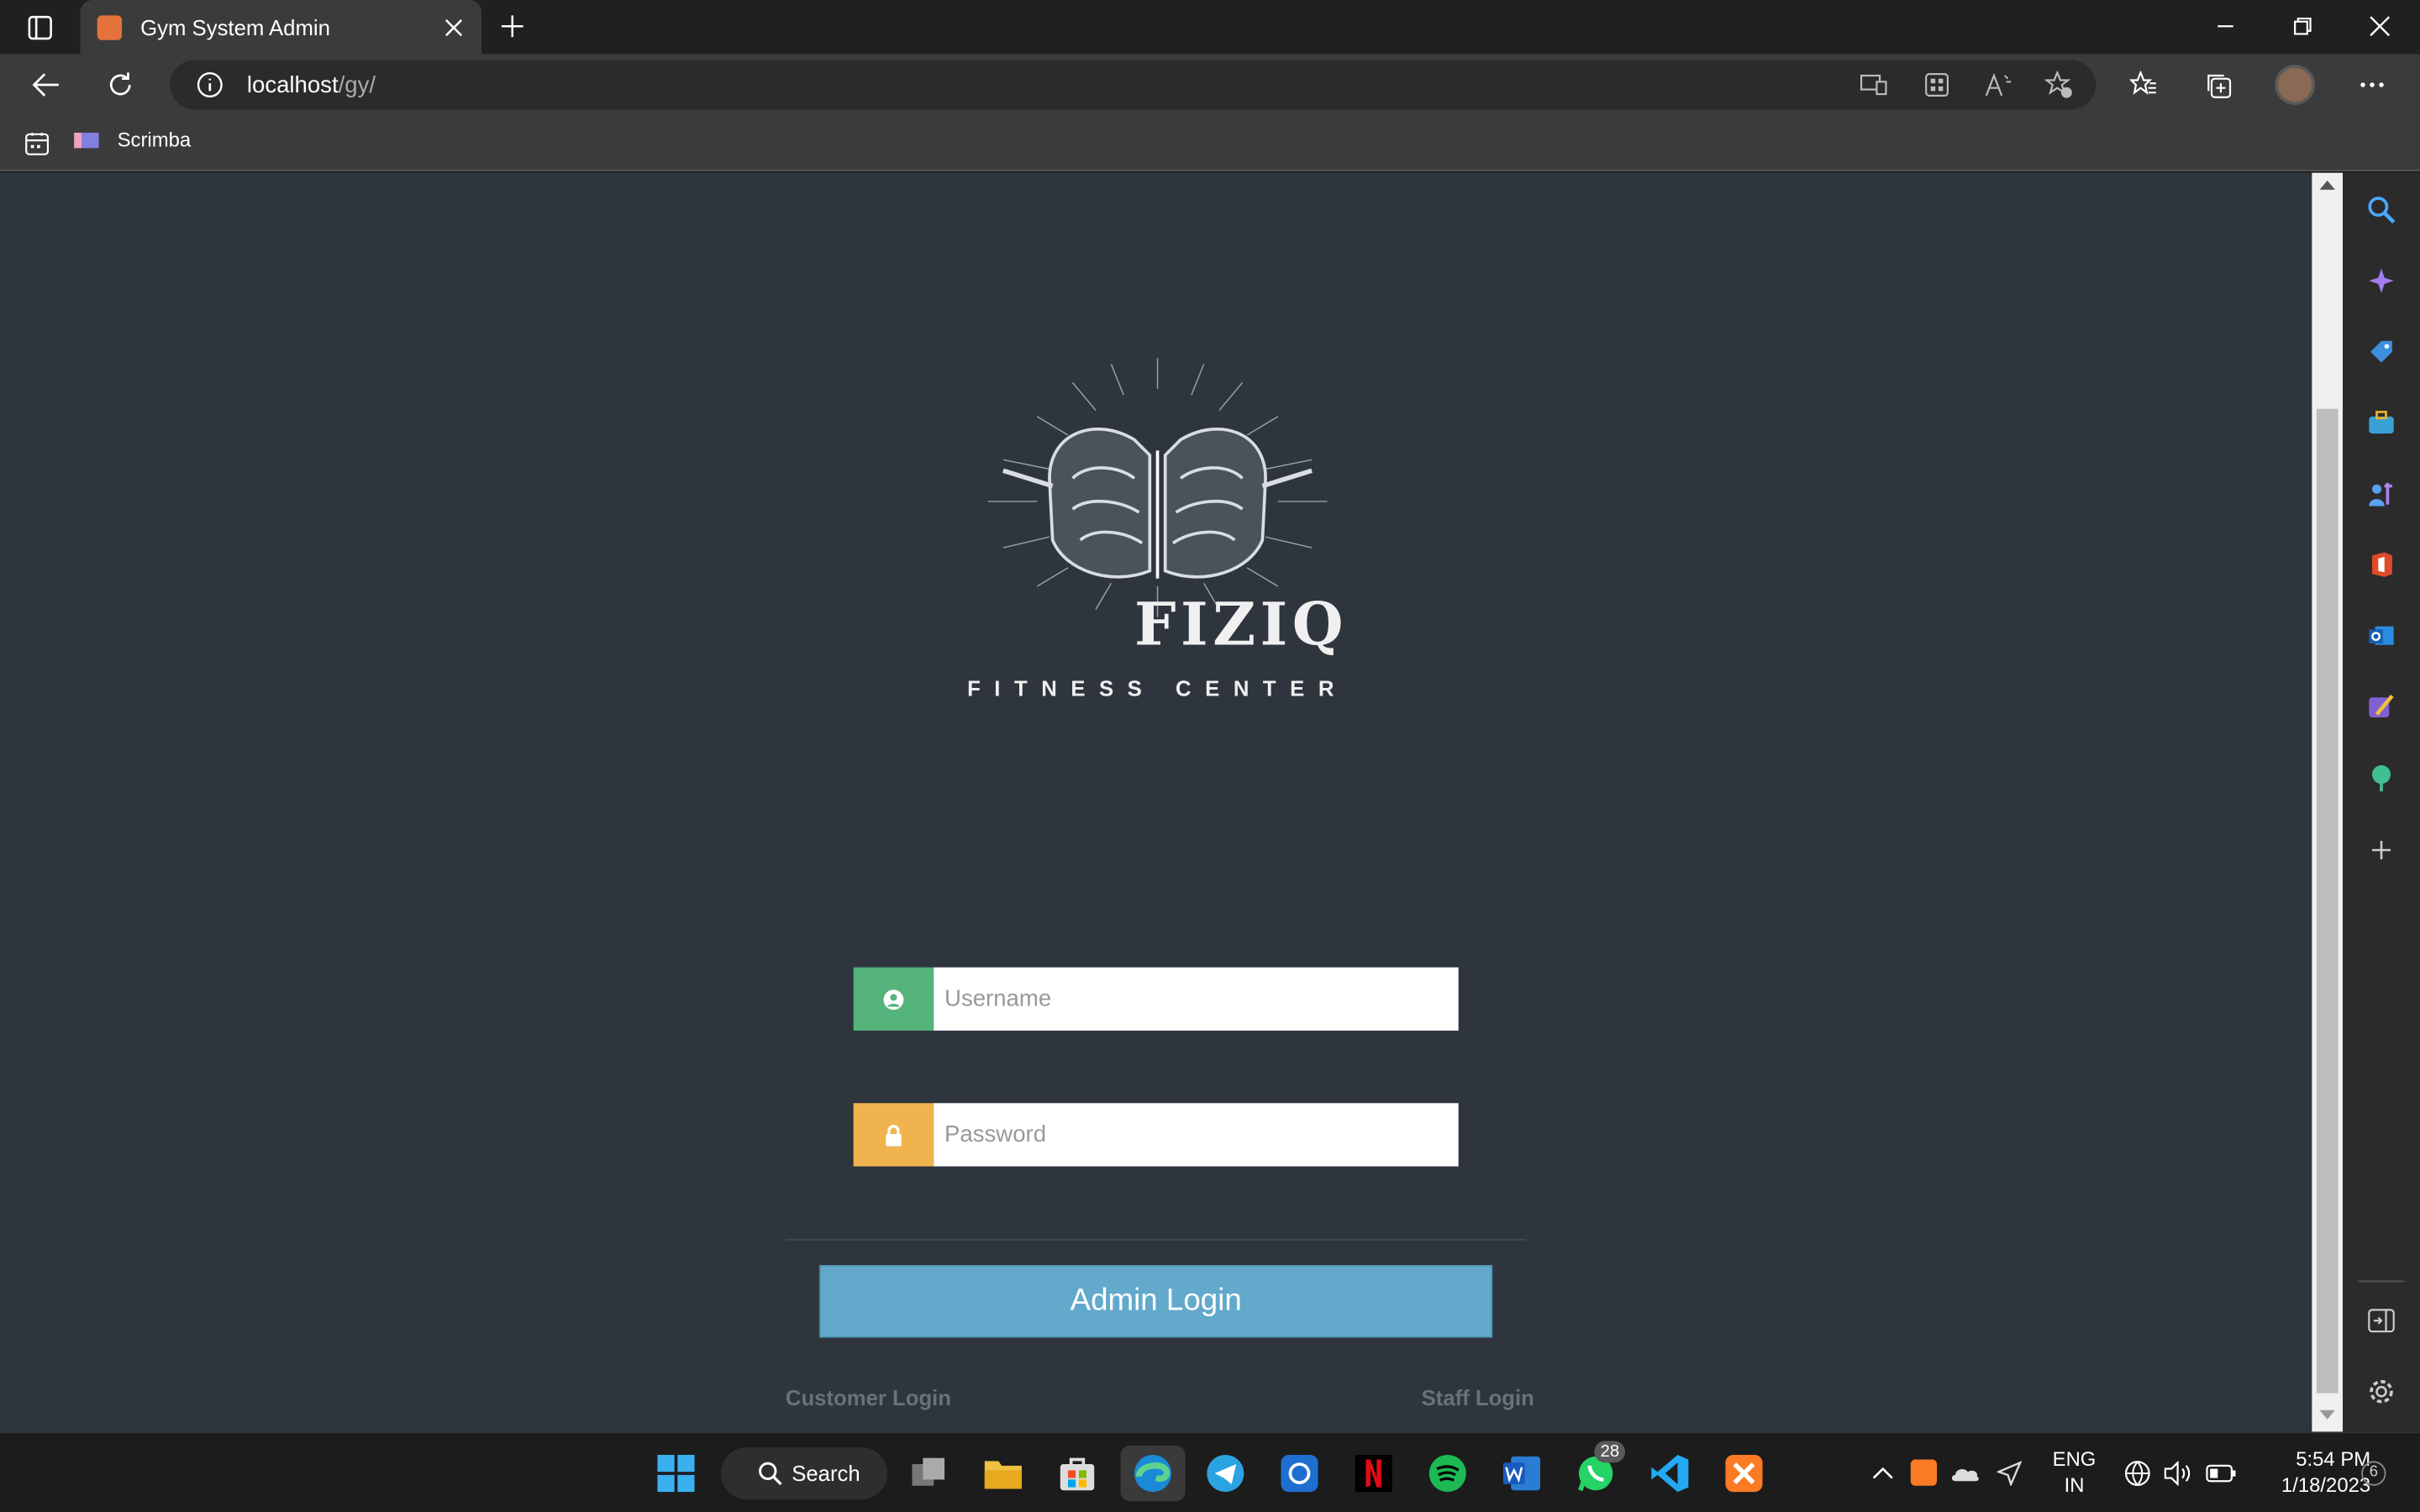 The image size is (2420, 1512). What do you see at coordinates (1743, 1473) in the screenshot?
I see `xampp-icon` at bounding box center [1743, 1473].